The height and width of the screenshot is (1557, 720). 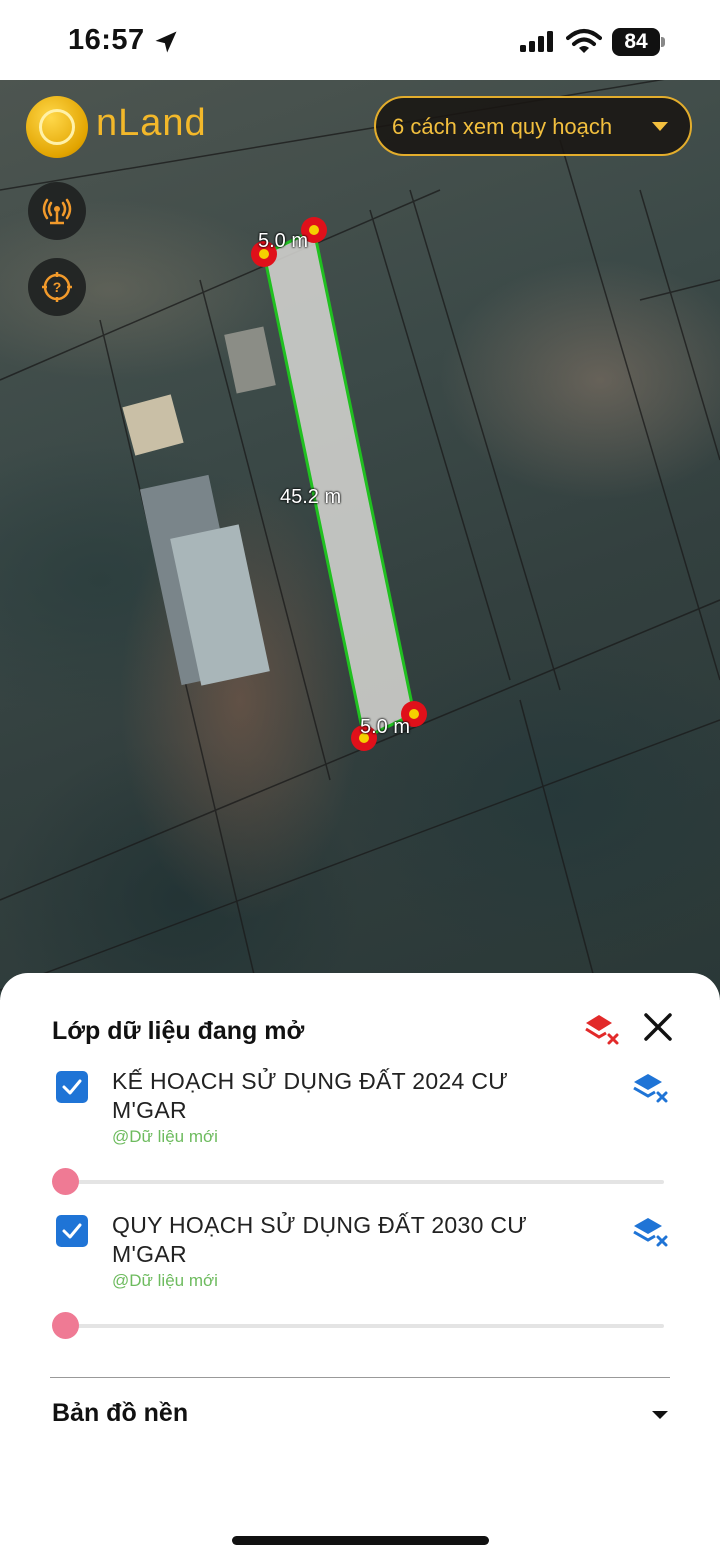 What do you see at coordinates (310, 1095) in the screenshot?
I see `layer-name: KẾ HOẠCH SỬ DỤNG ĐẤT 2024 CƯ M'GAR` at bounding box center [310, 1095].